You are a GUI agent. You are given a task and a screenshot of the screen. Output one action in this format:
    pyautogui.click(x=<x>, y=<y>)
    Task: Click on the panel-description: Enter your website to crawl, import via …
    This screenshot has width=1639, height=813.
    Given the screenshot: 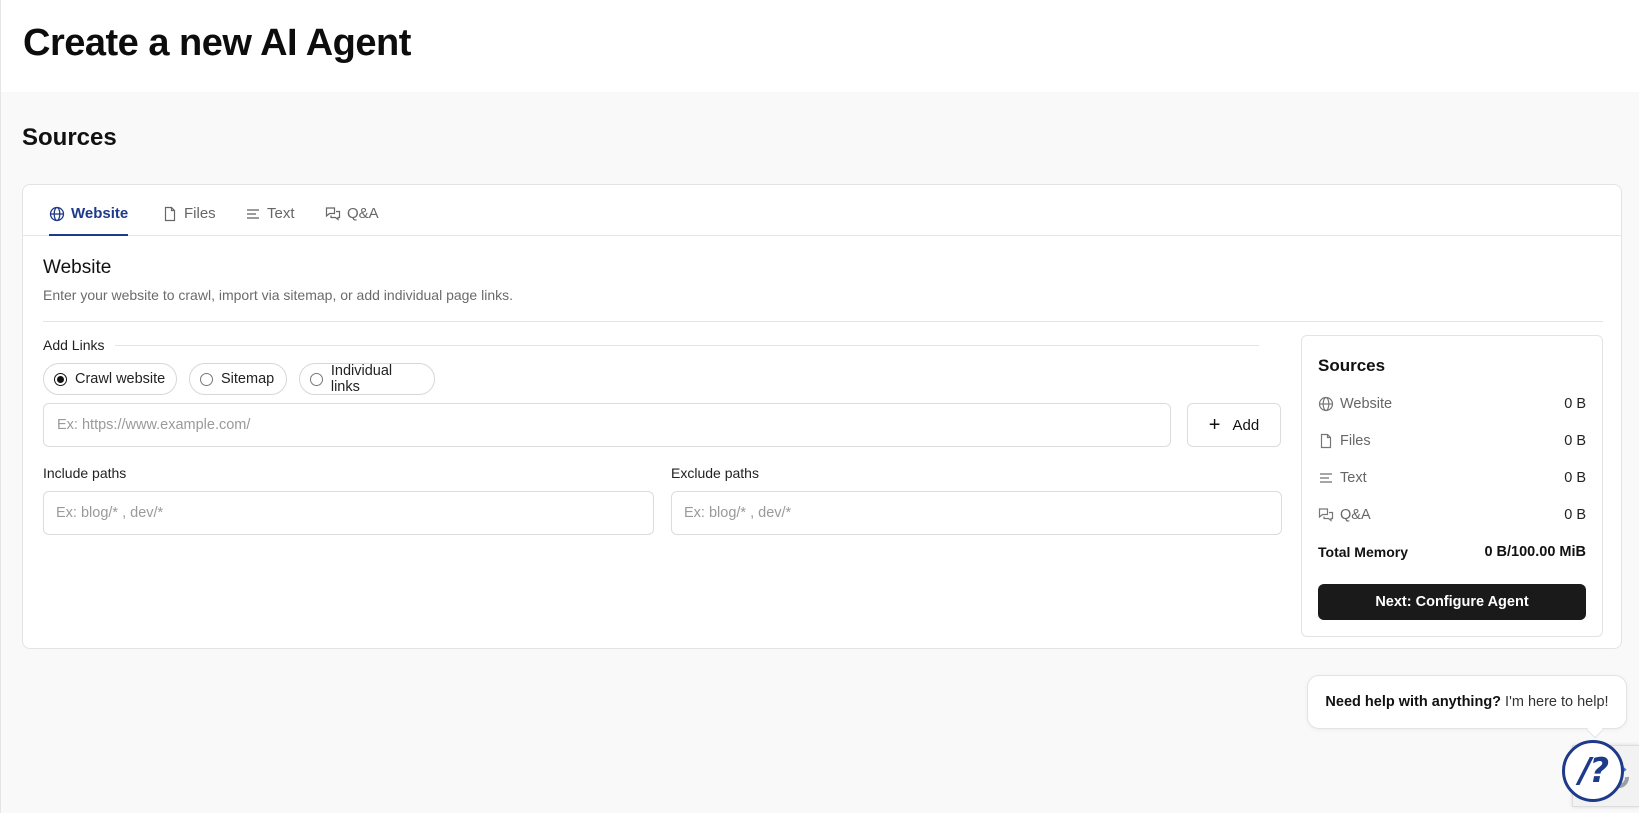 What is the action you would take?
    pyautogui.click(x=278, y=295)
    